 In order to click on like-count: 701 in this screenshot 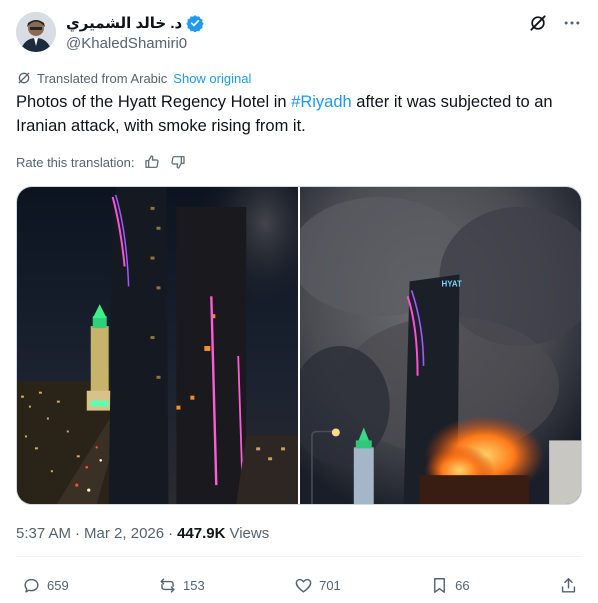, I will do `click(330, 585)`.